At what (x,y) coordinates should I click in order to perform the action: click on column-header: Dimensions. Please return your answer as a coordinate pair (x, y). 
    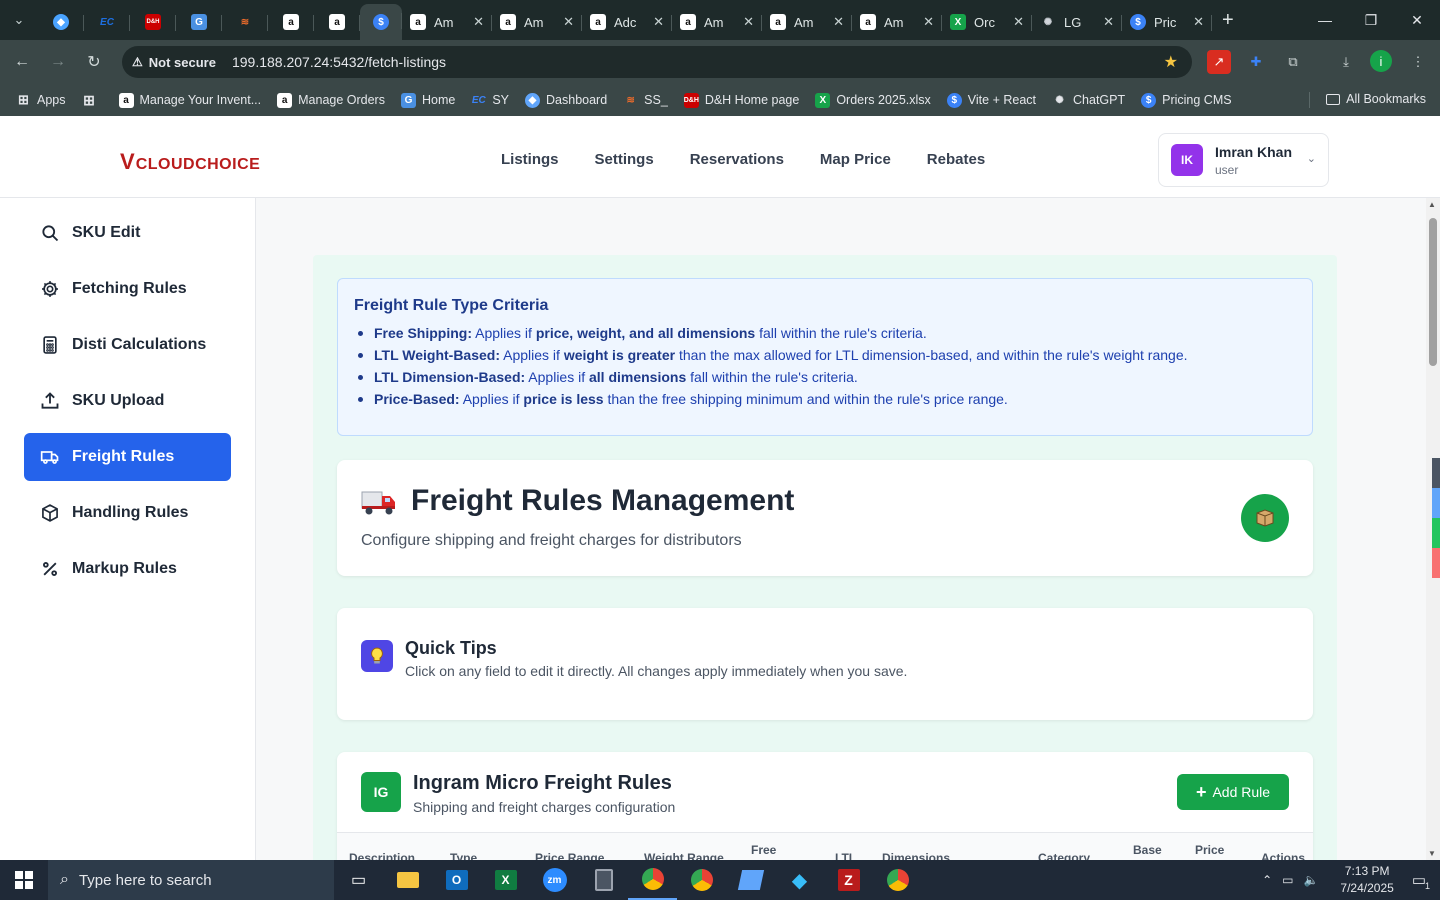
    Looking at the image, I should click on (916, 855).